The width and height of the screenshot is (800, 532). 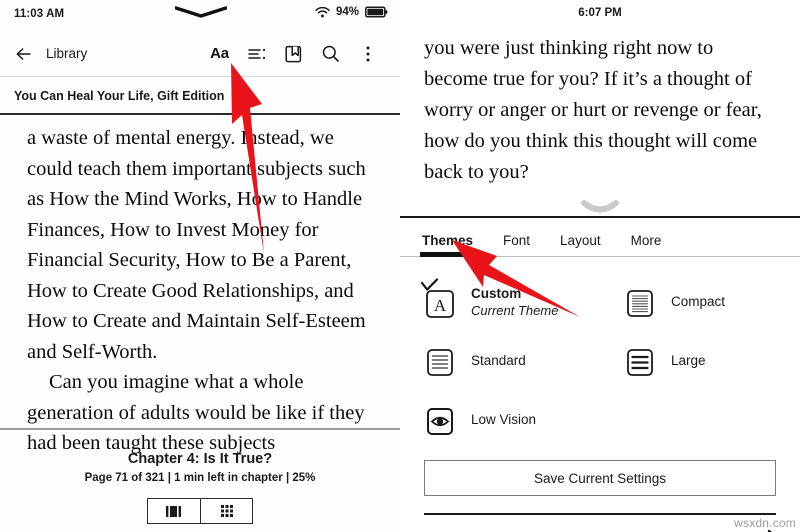 I want to click on theme-row: A Custom Current Theme Compact, so click(x=600, y=302).